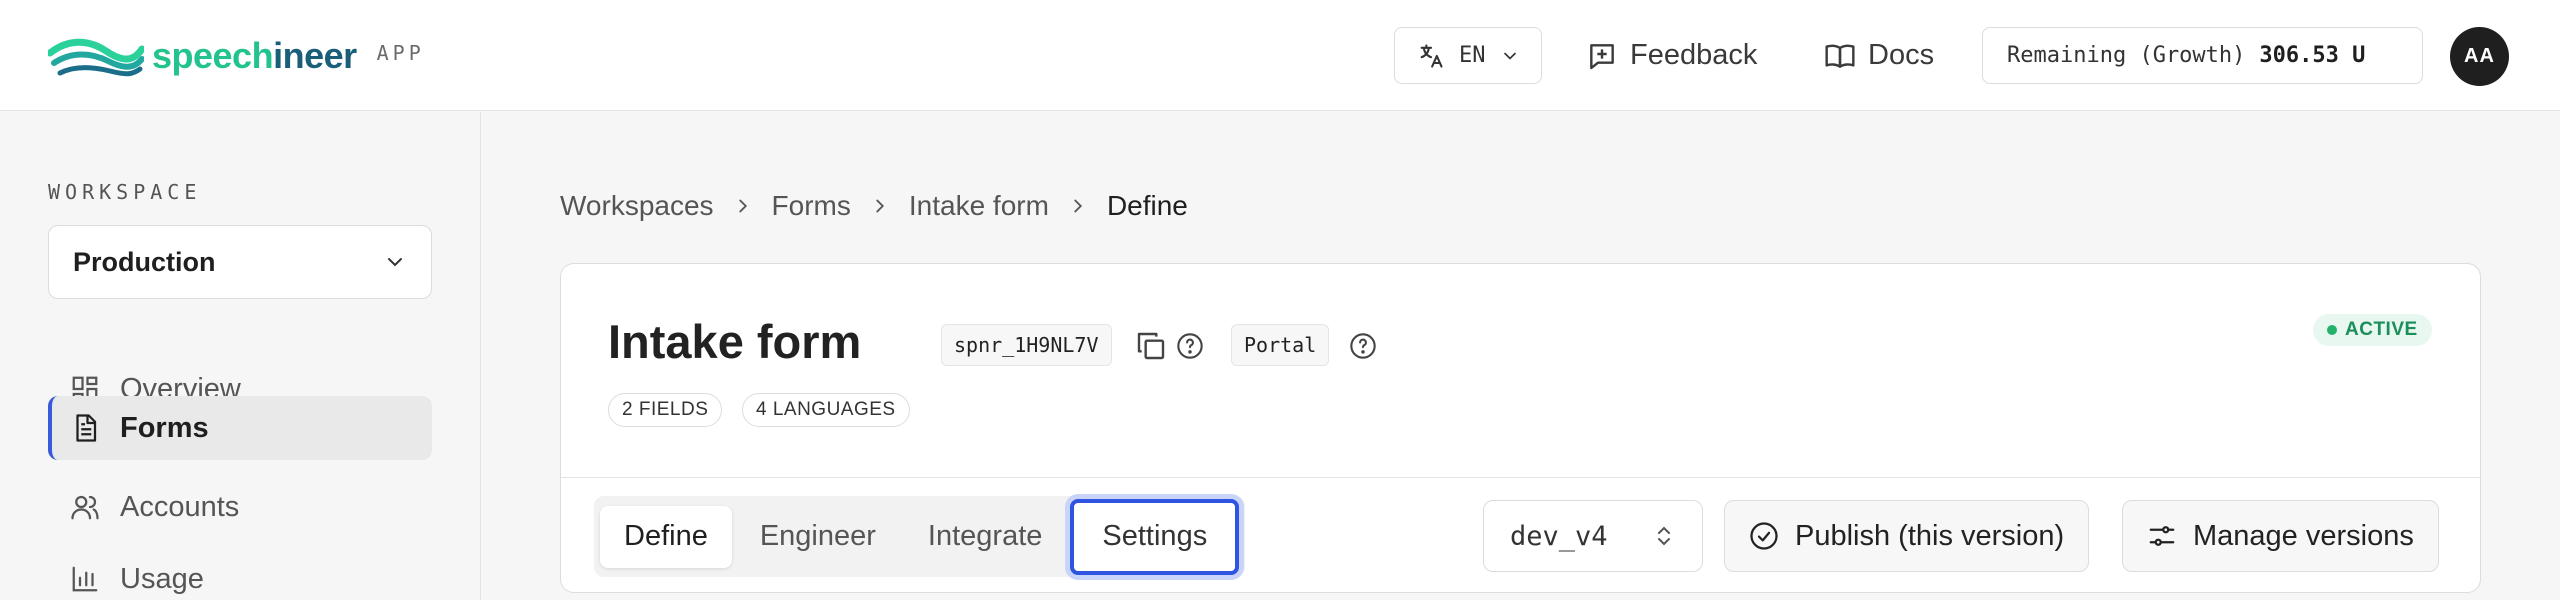 This screenshot has width=2560, height=600. I want to click on logo-wordmark-part2: ineer, so click(315, 55).